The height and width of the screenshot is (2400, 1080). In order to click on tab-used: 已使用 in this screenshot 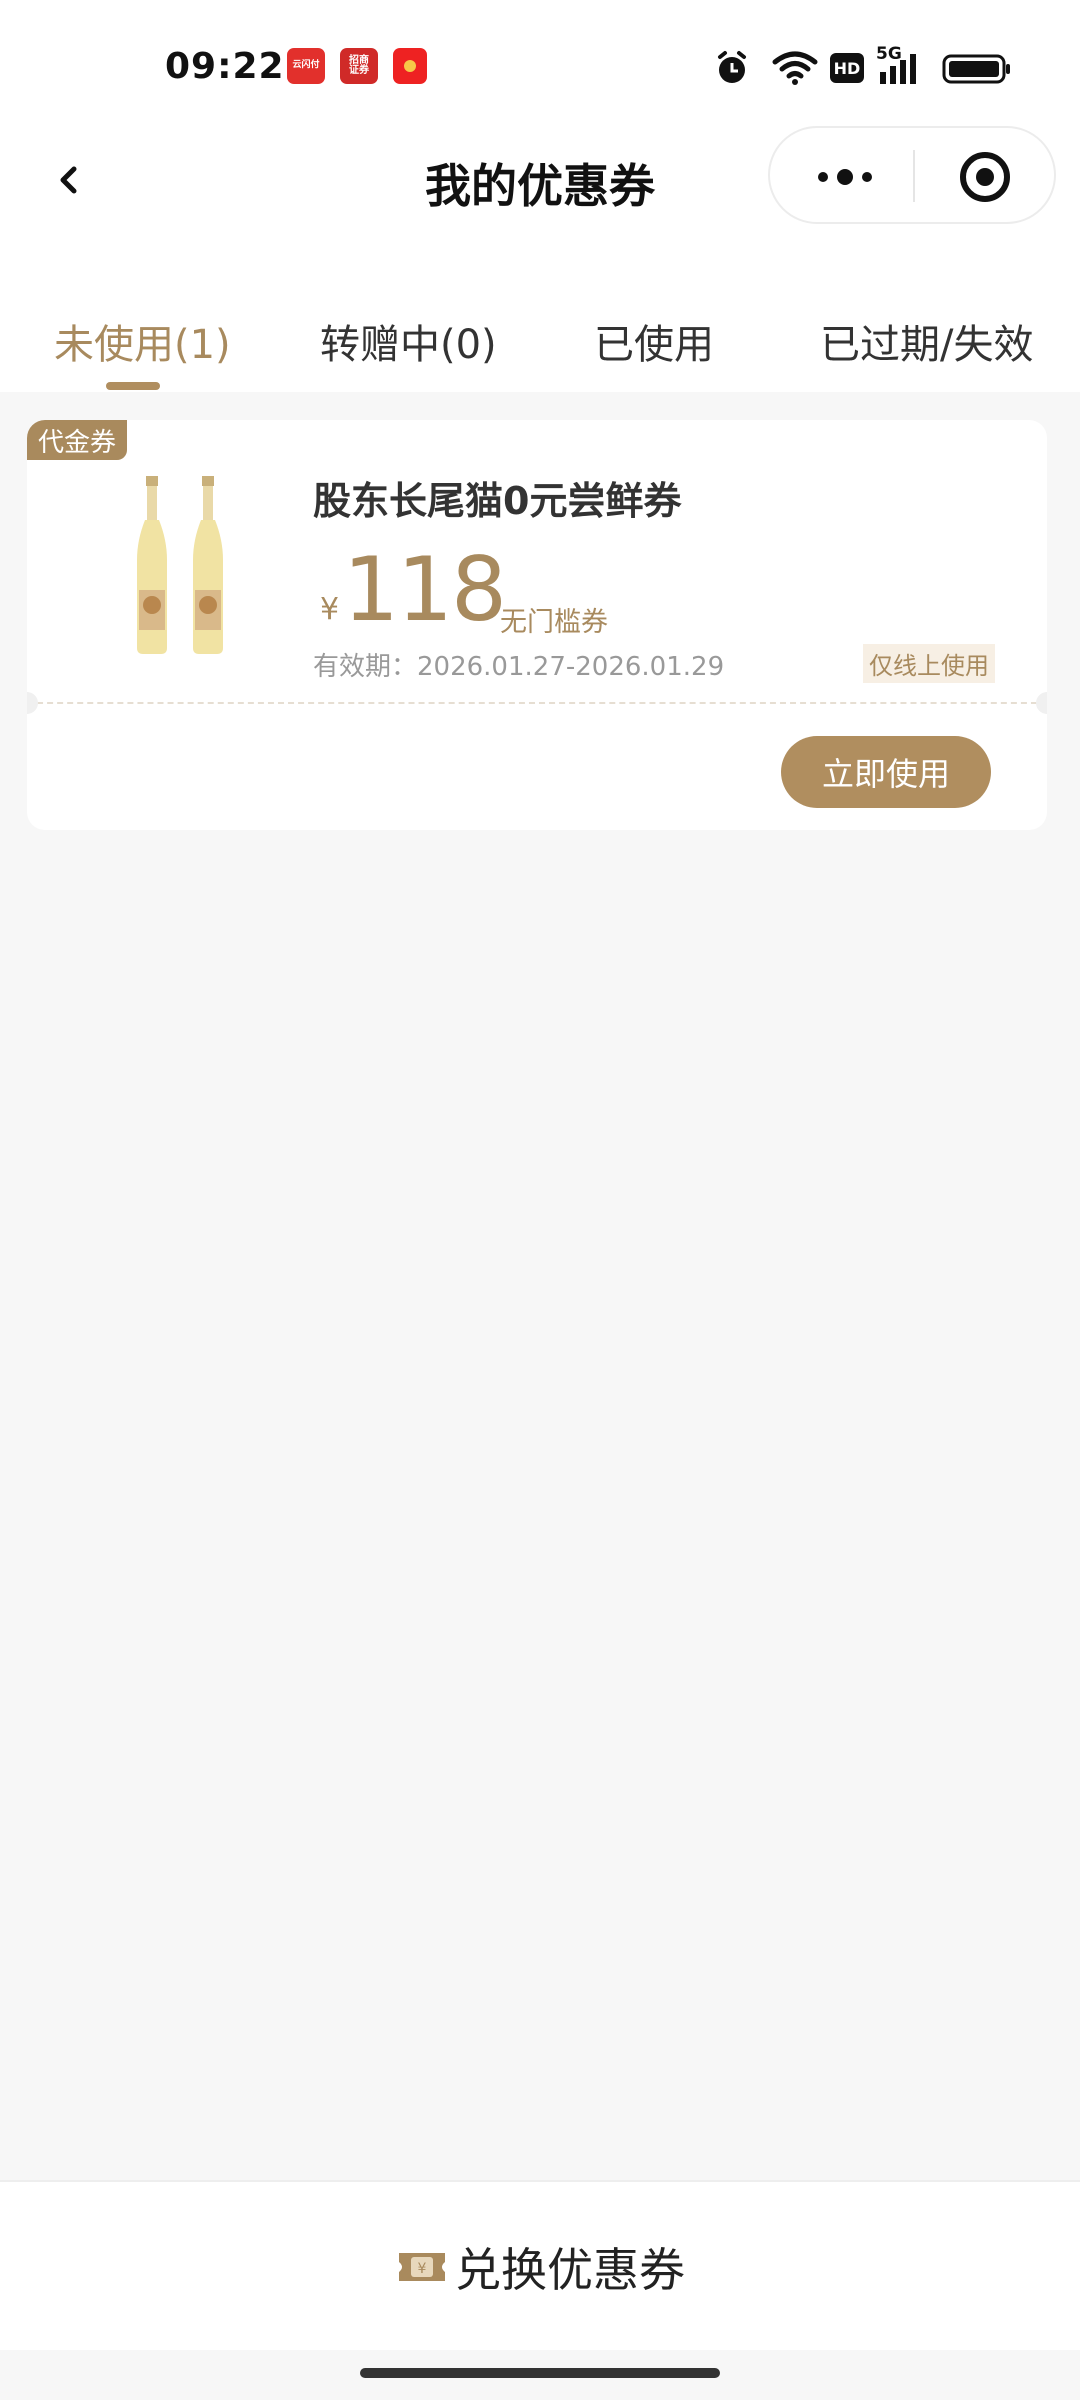, I will do `click(654, 341)`.